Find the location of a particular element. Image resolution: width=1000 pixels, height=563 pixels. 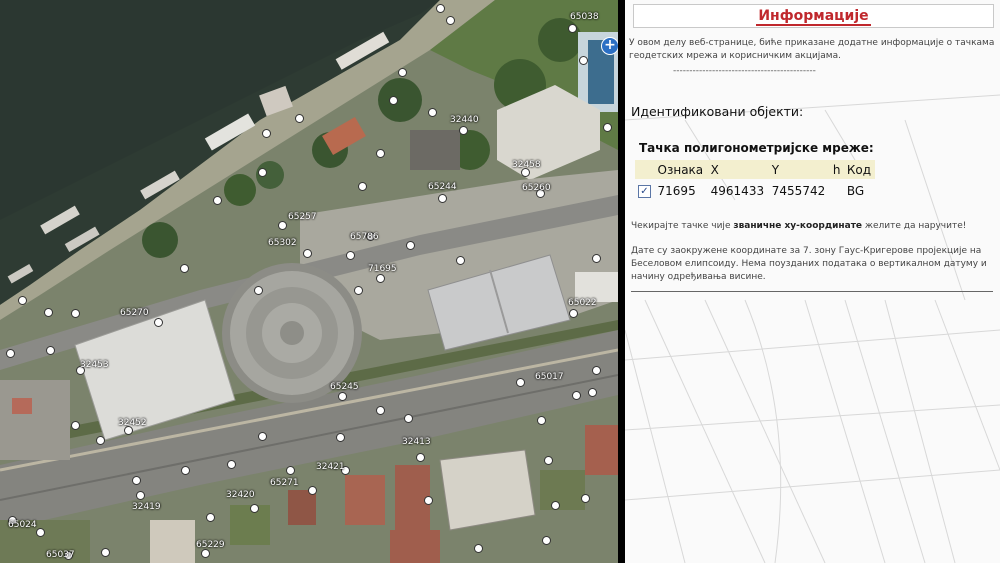

cell-kod: BG is located at coordinates (855, 190).